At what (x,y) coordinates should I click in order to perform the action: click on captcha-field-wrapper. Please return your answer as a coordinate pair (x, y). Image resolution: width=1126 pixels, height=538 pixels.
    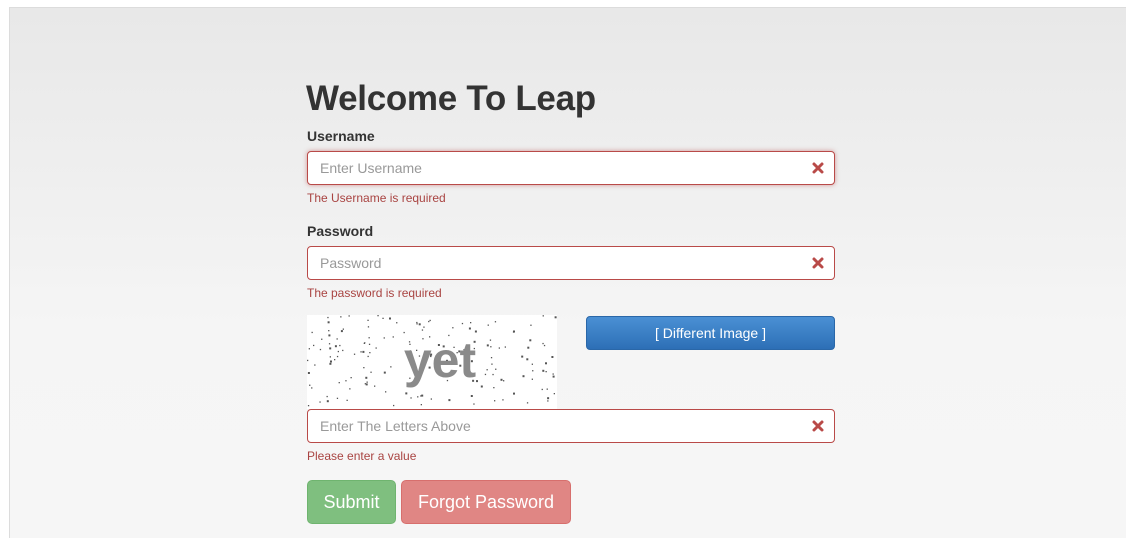
    Looking at the image, I should click on (571, 426).